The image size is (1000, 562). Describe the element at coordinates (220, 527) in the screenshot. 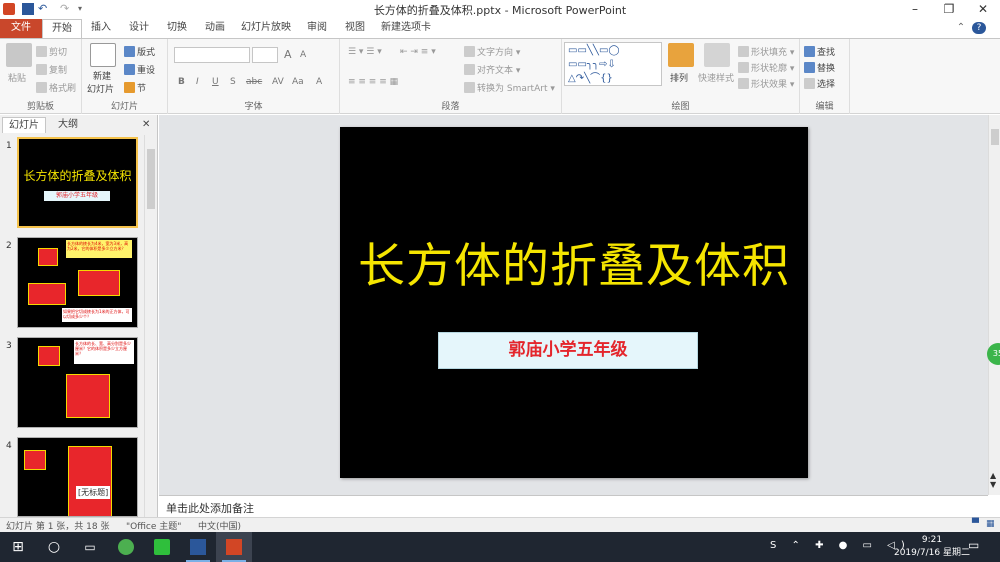

I see `language-status: 中文(中国)` at that location.